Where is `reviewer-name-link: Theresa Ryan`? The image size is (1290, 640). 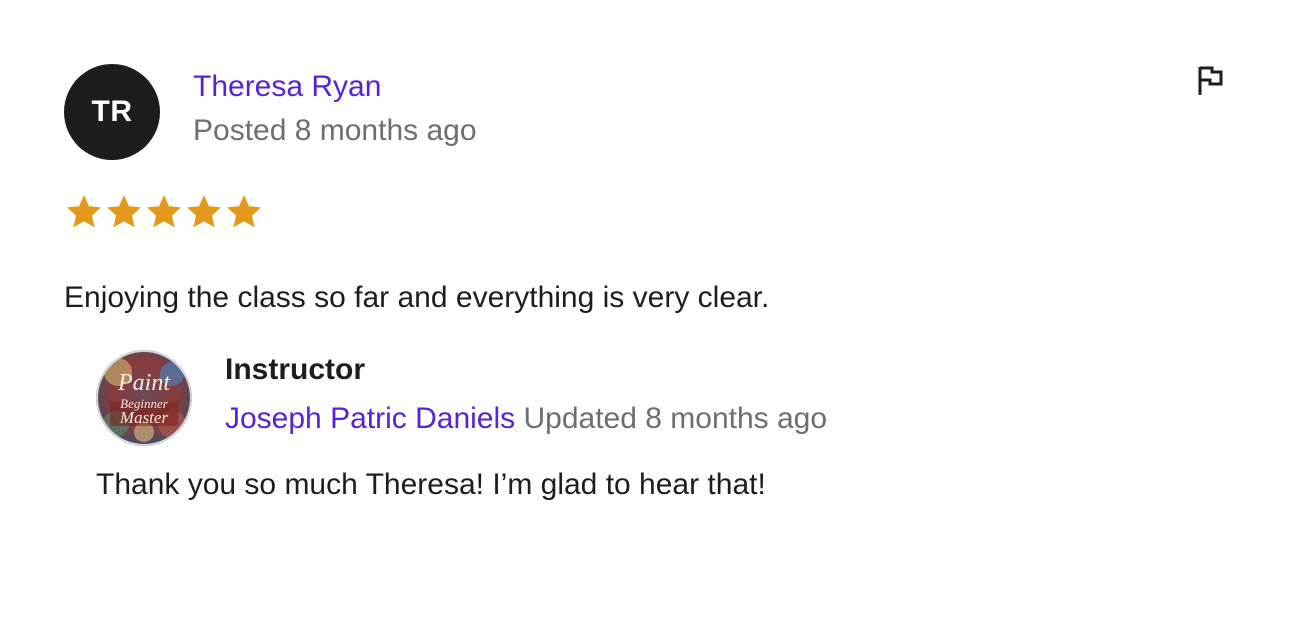 reviewer-name-link: Theresa Ryan is located at coordinates (287, 87).